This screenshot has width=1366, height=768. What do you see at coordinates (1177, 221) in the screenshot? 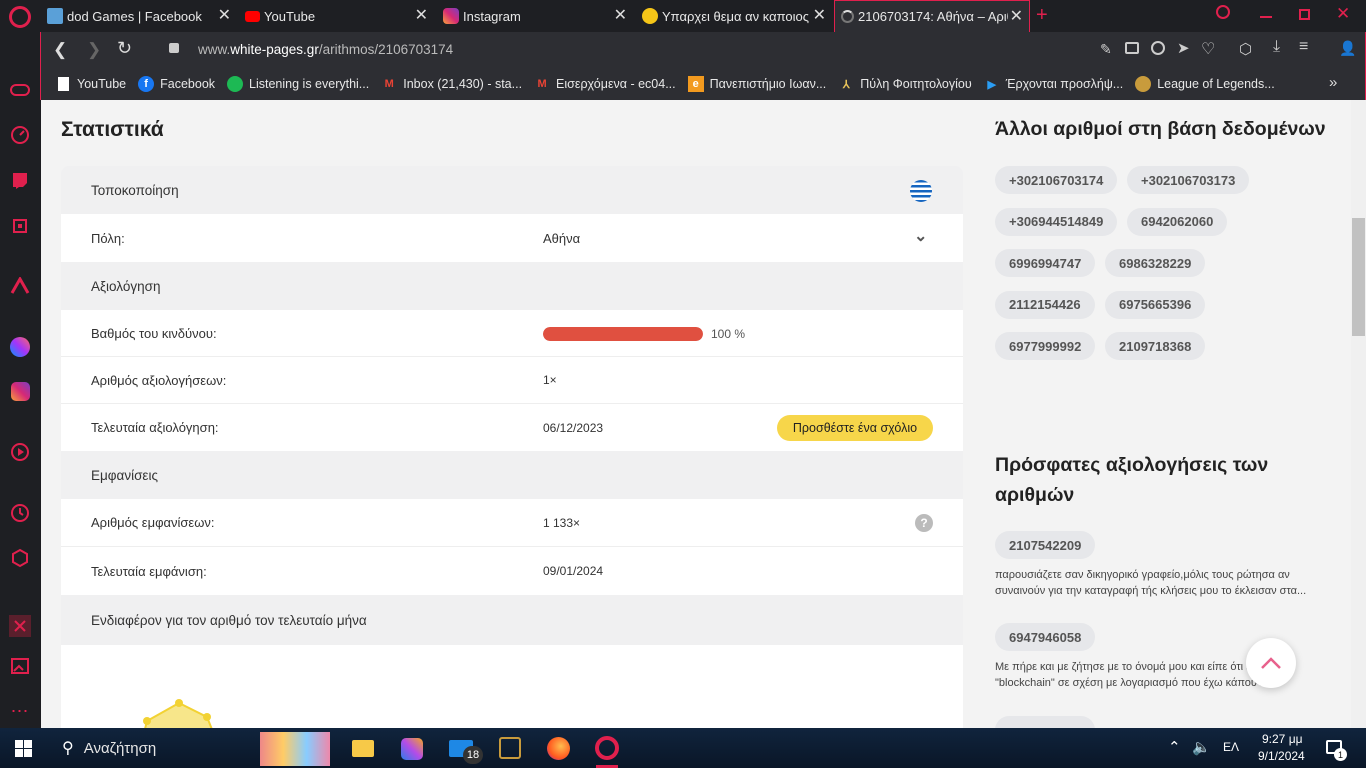
I see `other-number-chip: 6942062060` at bounding box center [1177, 221].